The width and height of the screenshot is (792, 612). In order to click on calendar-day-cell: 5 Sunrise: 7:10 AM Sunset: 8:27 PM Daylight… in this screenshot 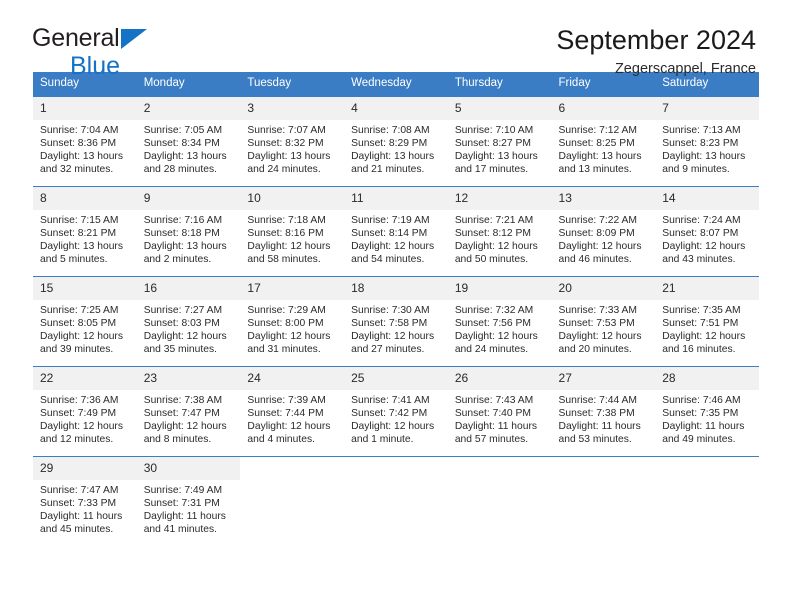, I will do `click(499, 141)`.